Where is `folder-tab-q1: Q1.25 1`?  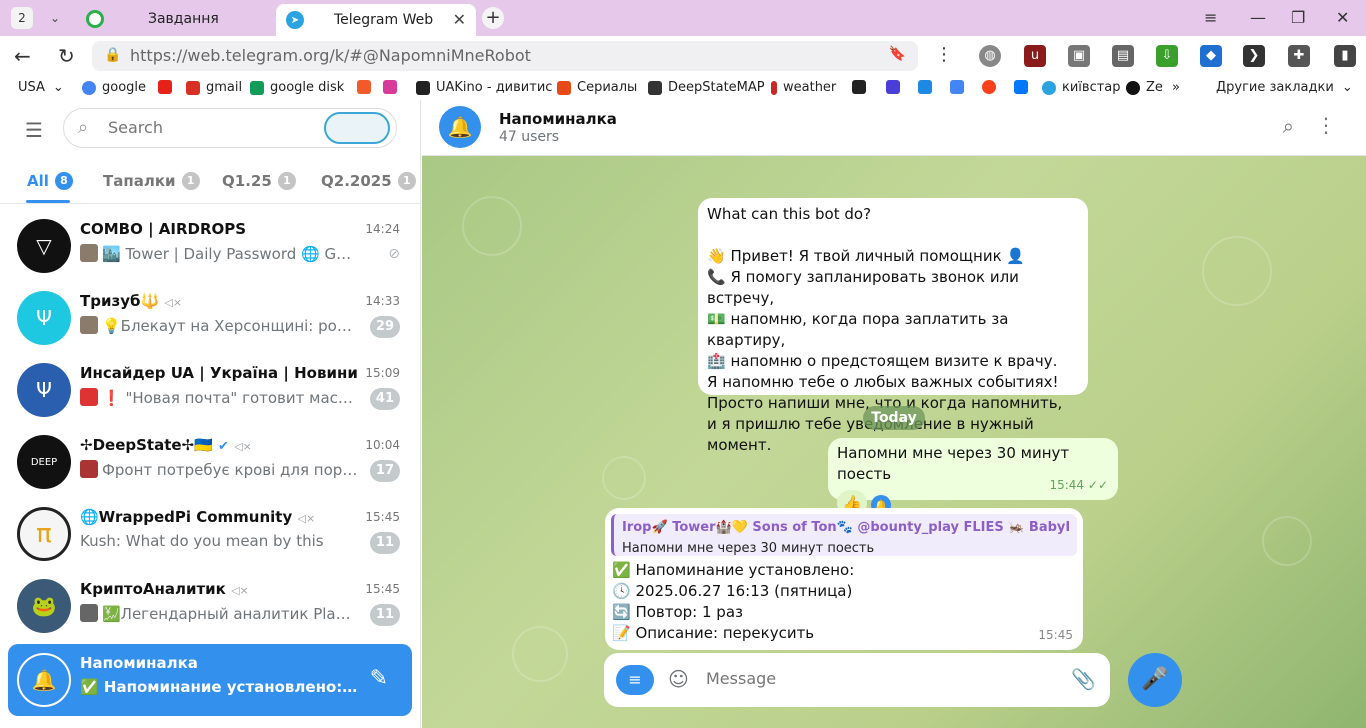
folder-tab-q1: Q1.25 1 is located at coordinates (259, 181).